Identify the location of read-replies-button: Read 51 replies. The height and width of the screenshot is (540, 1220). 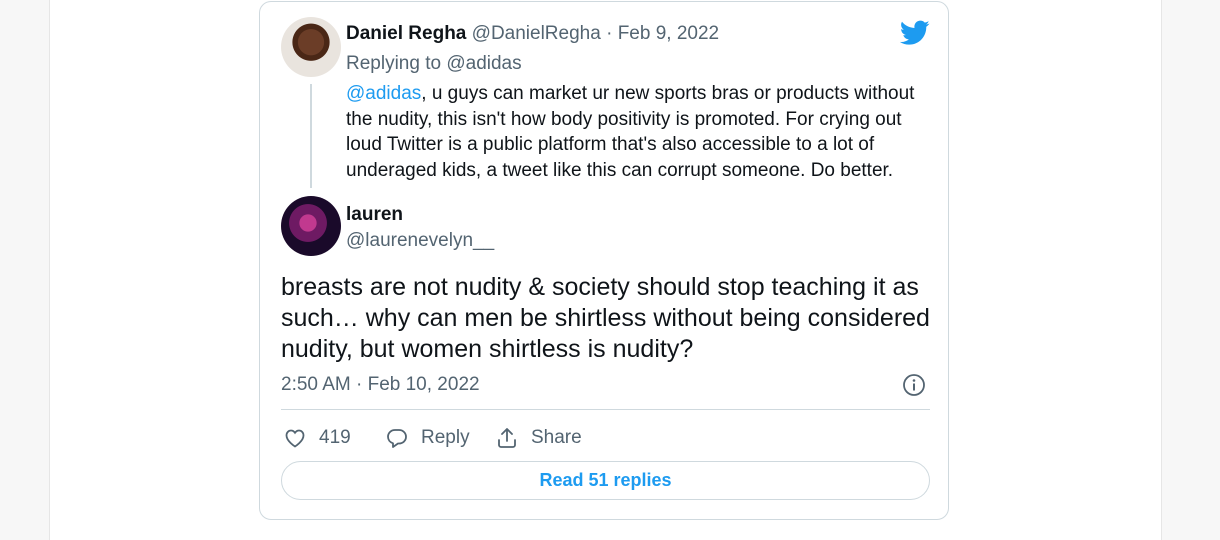
(605, 480).